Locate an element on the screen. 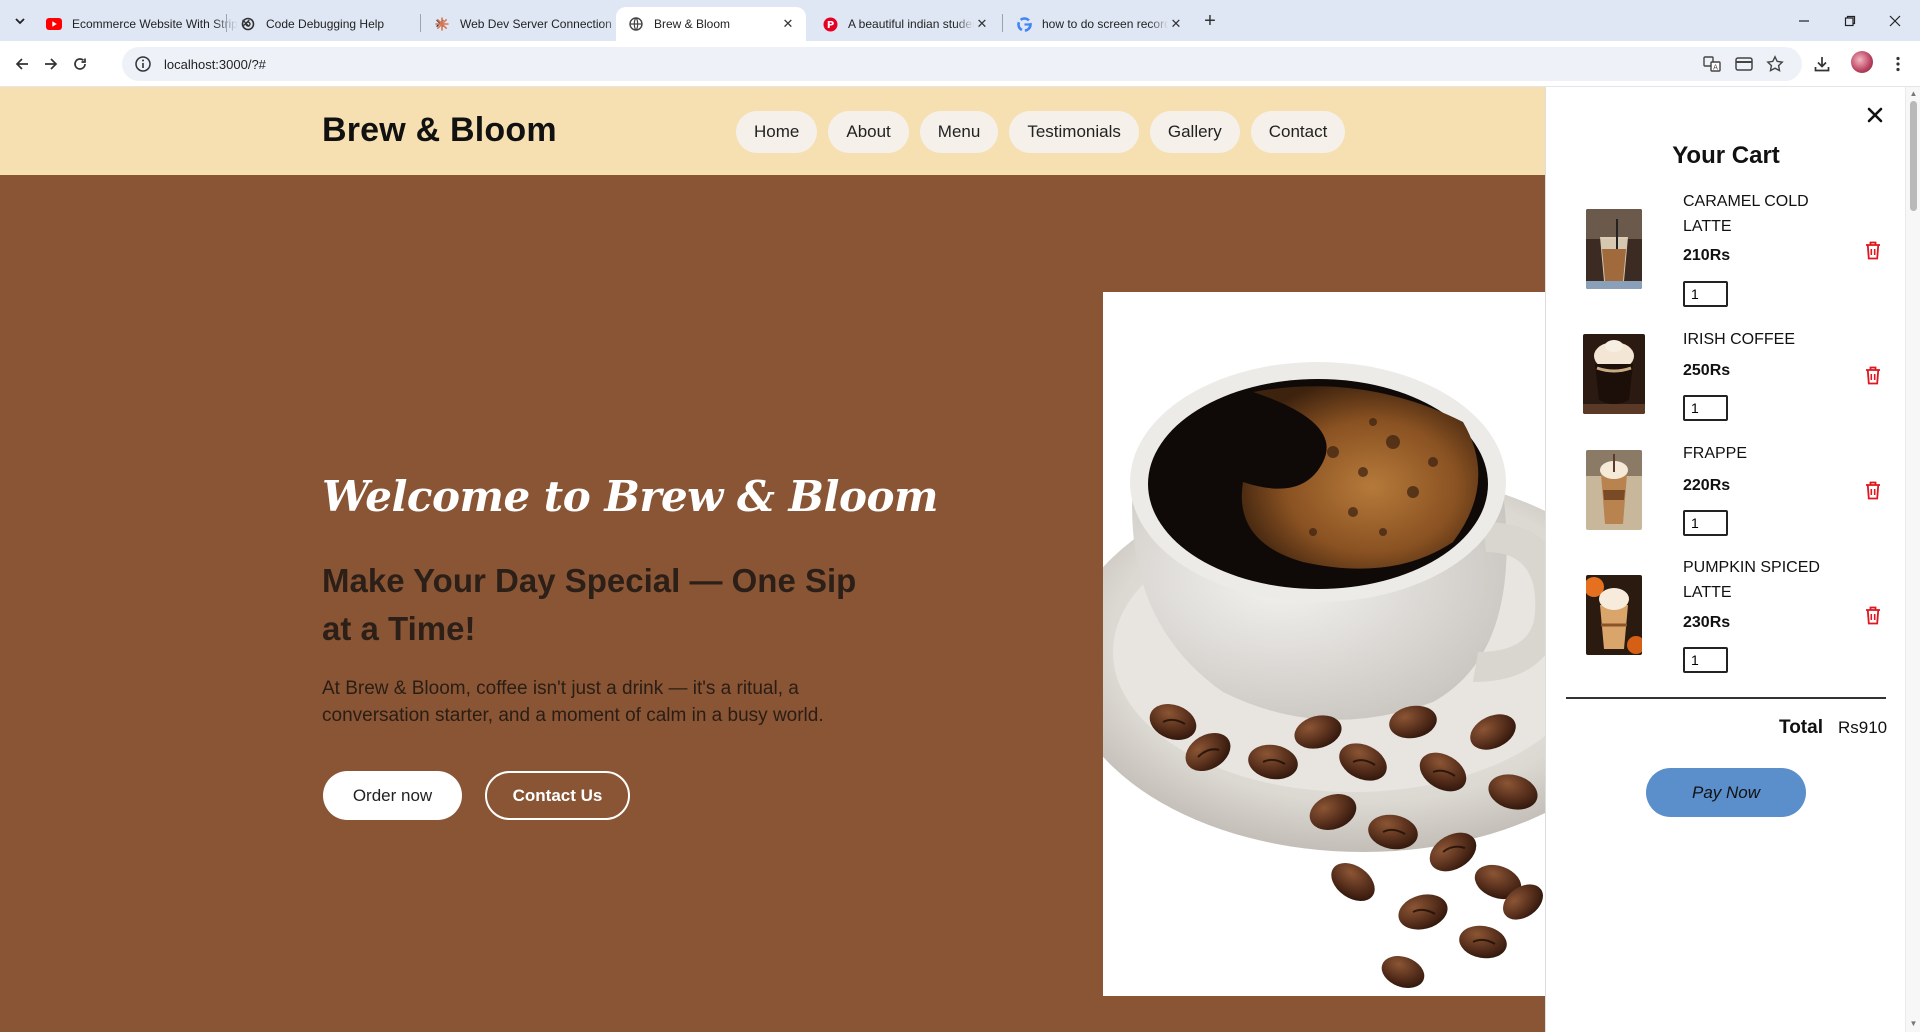 The image size is (1920, 1032). nav-menu: Menu is located at coordinates (959, 132).